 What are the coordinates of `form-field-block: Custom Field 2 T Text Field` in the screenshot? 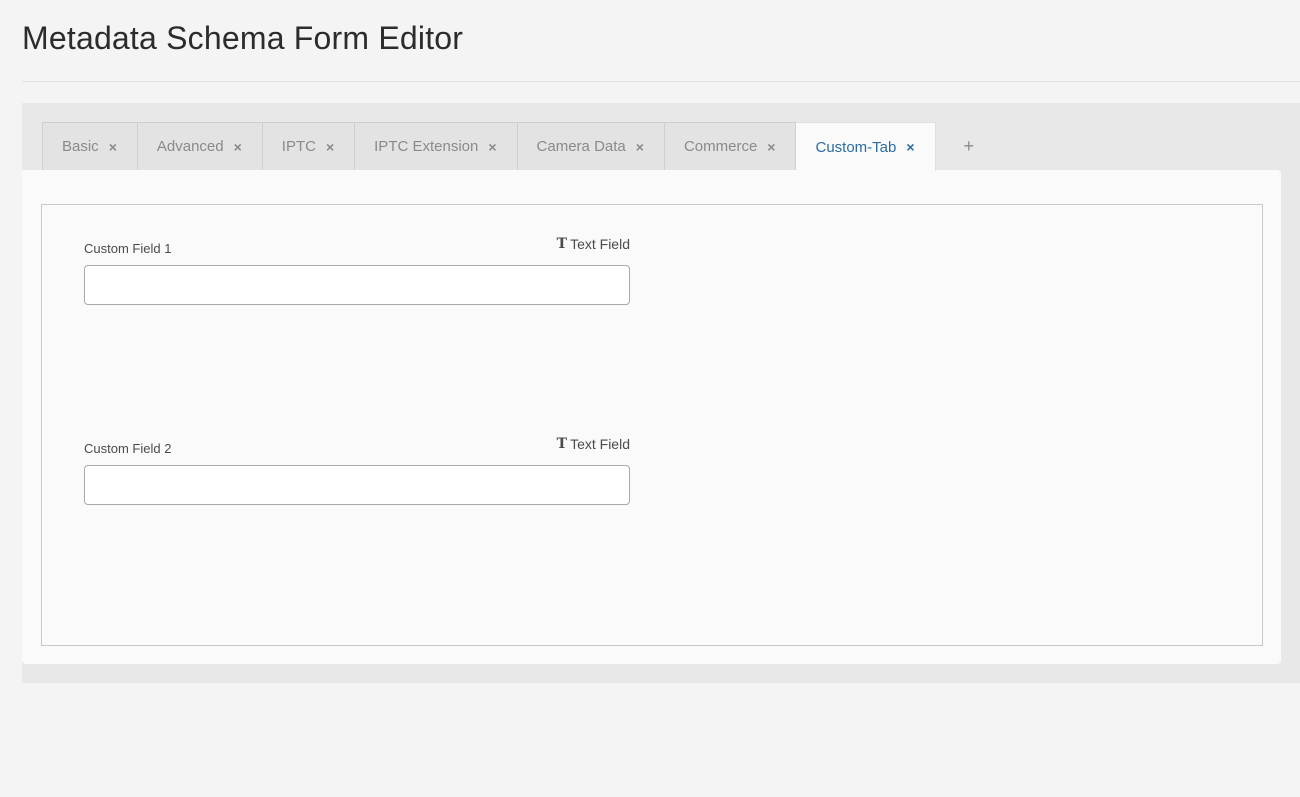 It's located at (357, 472).